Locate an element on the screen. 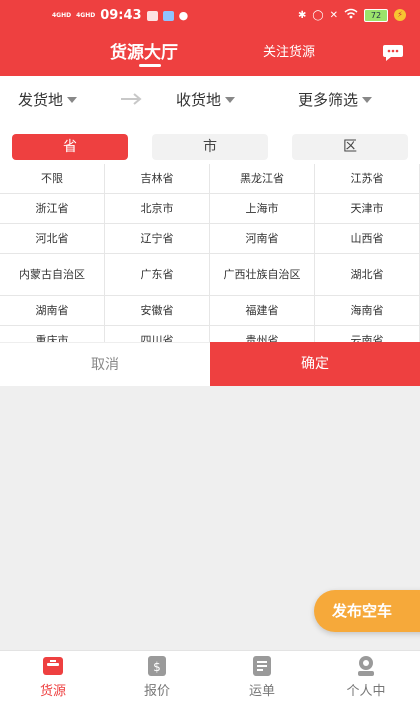  qq-penguin-icon: ● is located at coordinates (183, 15).